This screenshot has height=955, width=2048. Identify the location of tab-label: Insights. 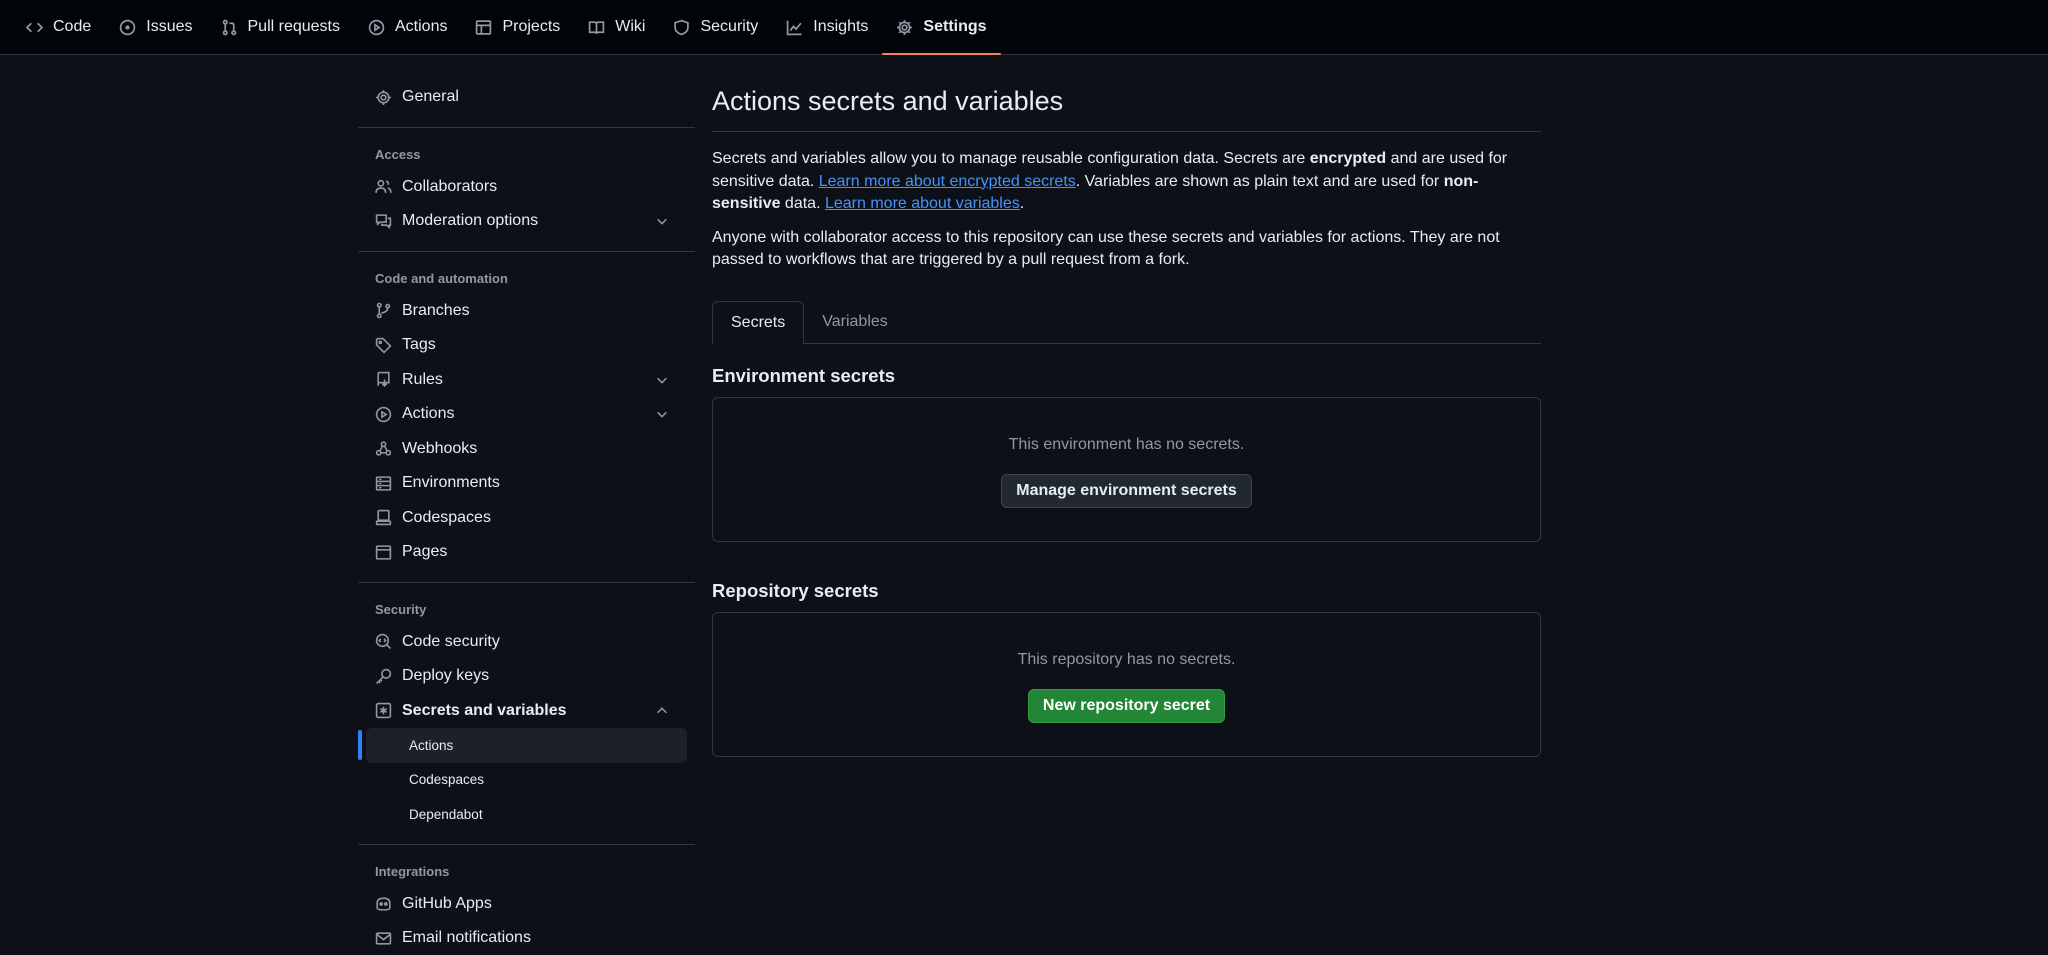
(841, 26).